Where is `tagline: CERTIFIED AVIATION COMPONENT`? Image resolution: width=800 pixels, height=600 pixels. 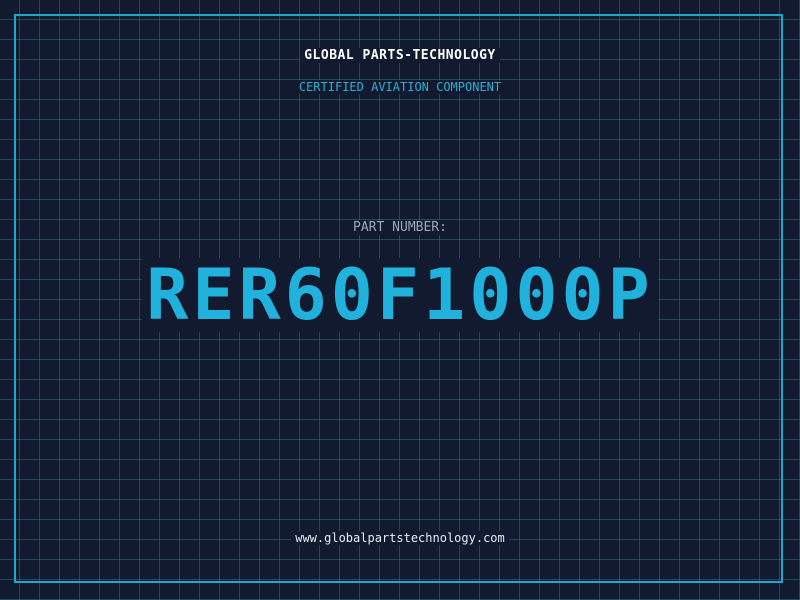
tagline: CERTIFIED AVIATION COMPONENT is located at coordinates (400, 87).